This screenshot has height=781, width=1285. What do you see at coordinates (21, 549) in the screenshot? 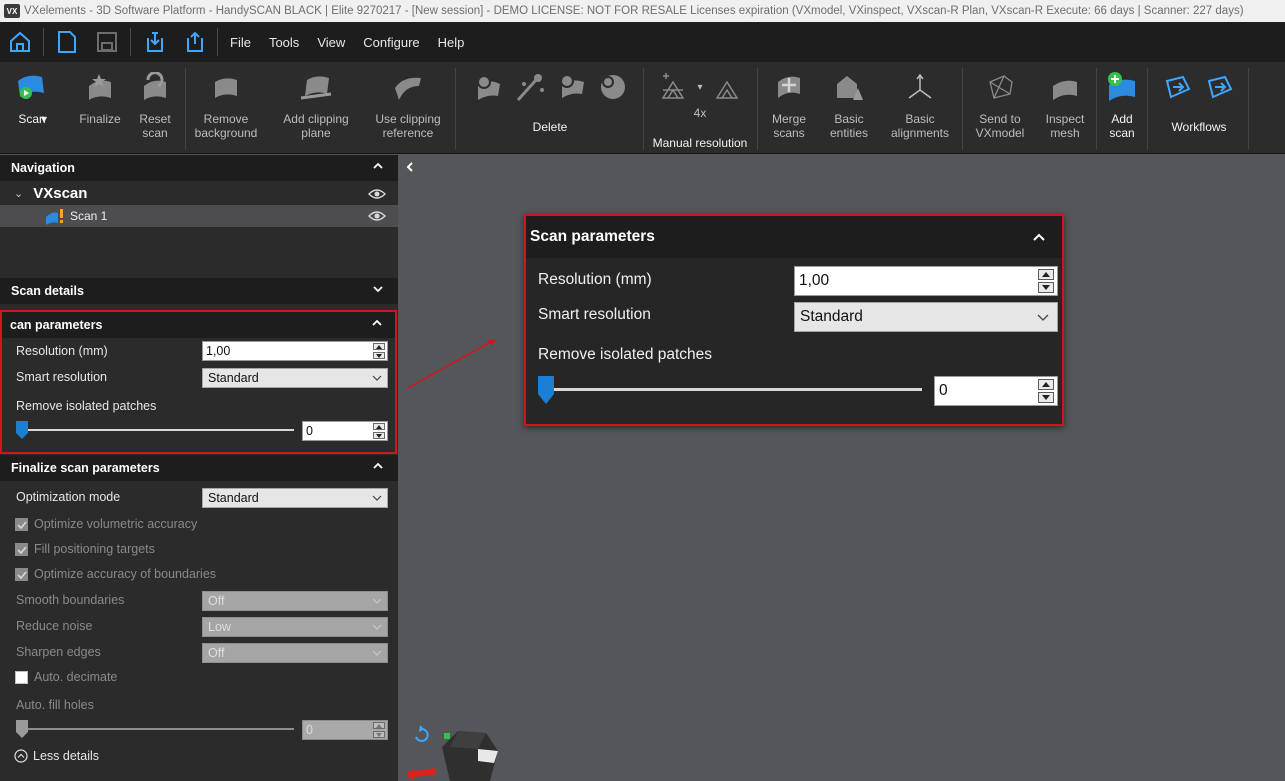
I see `fill-targets-checkbox` at bounding box center [21, 549].